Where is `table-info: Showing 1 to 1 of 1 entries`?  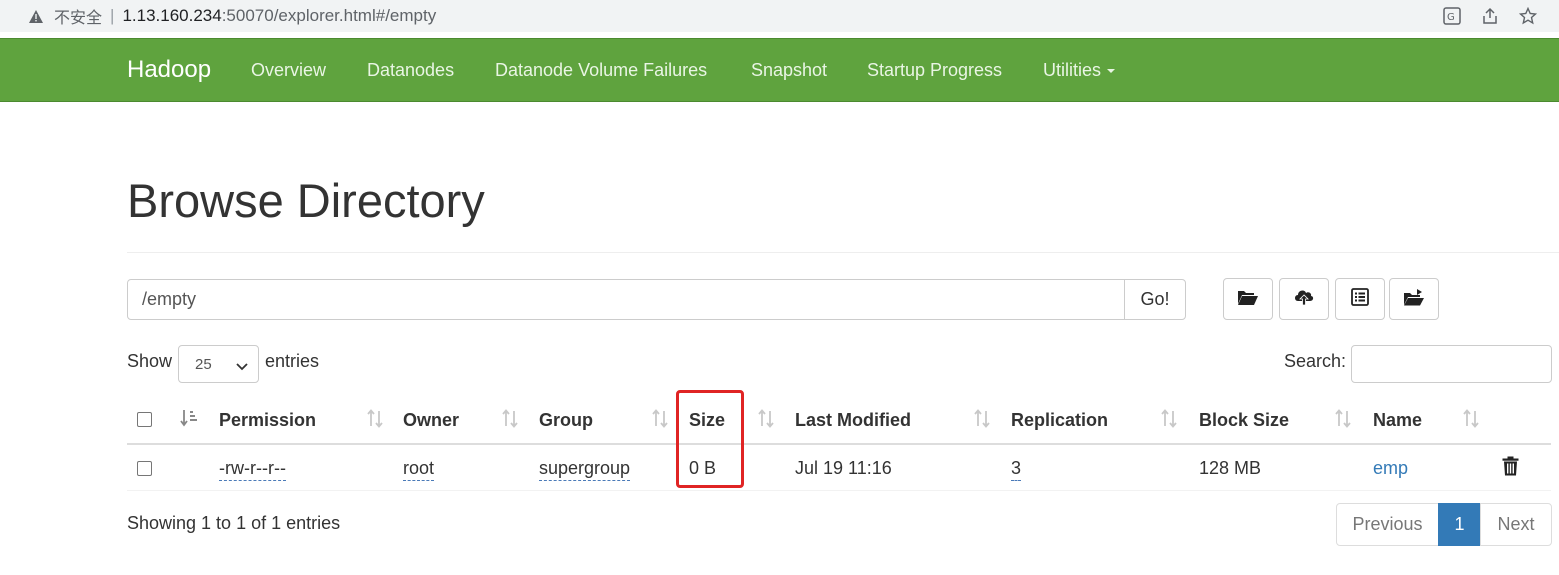
table-info: Showing 1 to 1 of 1 entries is located at coordinates (234, 523).